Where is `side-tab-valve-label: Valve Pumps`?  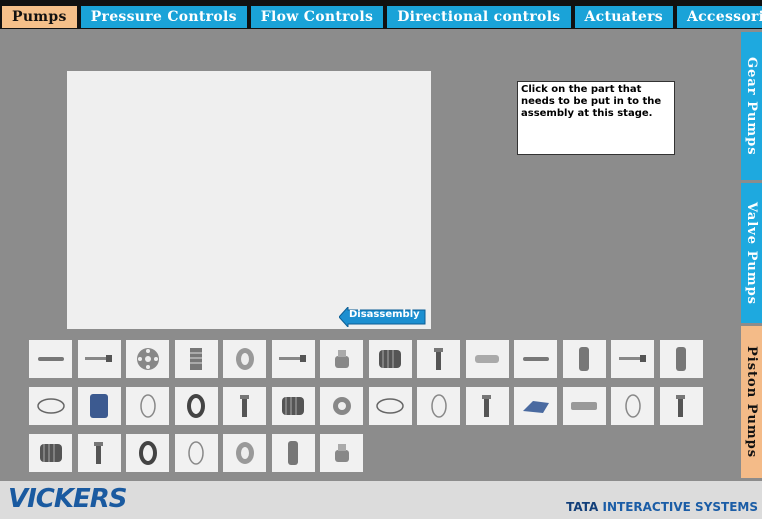 side-tab-valve-label: Valve Pumps is located at coordinates (751, 253).